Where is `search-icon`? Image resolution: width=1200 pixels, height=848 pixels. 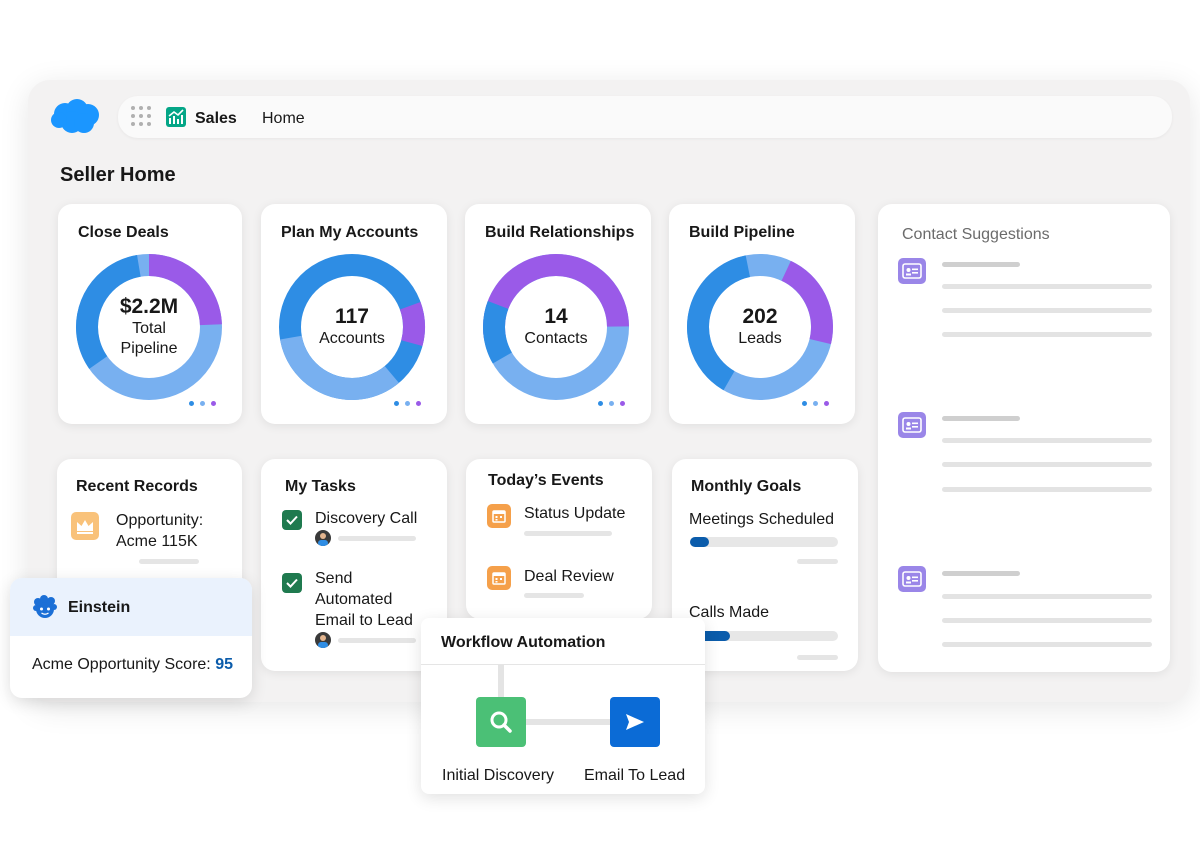
search-icon is located at coordinates (501, 722).